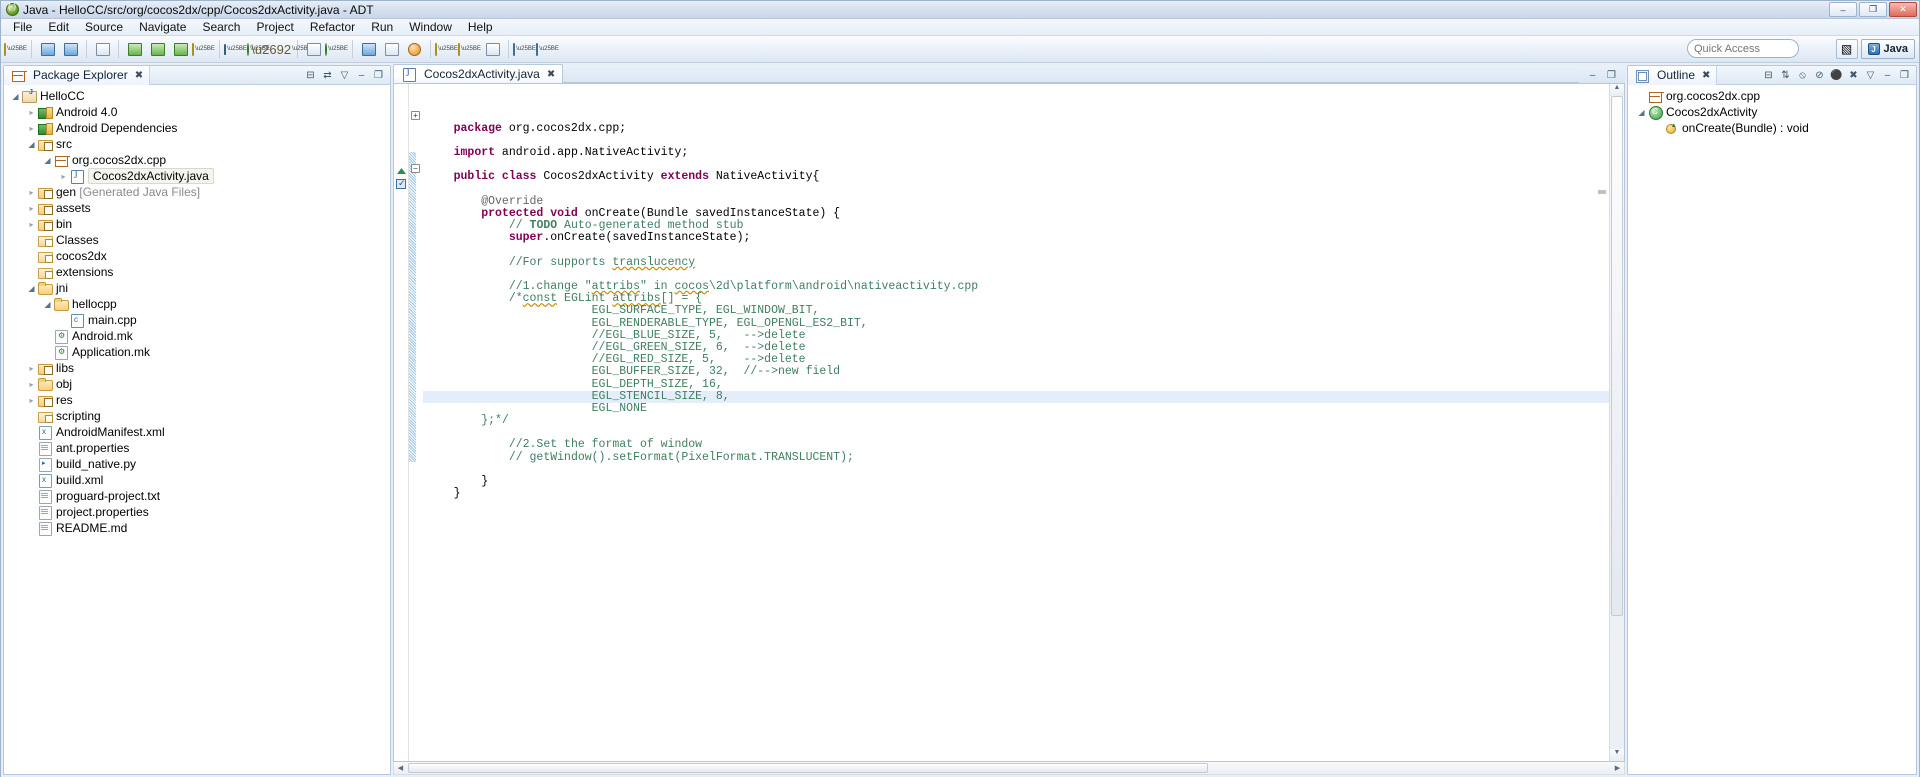 Image resolution: width=1920 pixels, height=777 pixels. Describe the element at coordinates (15, 49) in the screenshot. I see `new-wizard-button: \u25BE` at that location.